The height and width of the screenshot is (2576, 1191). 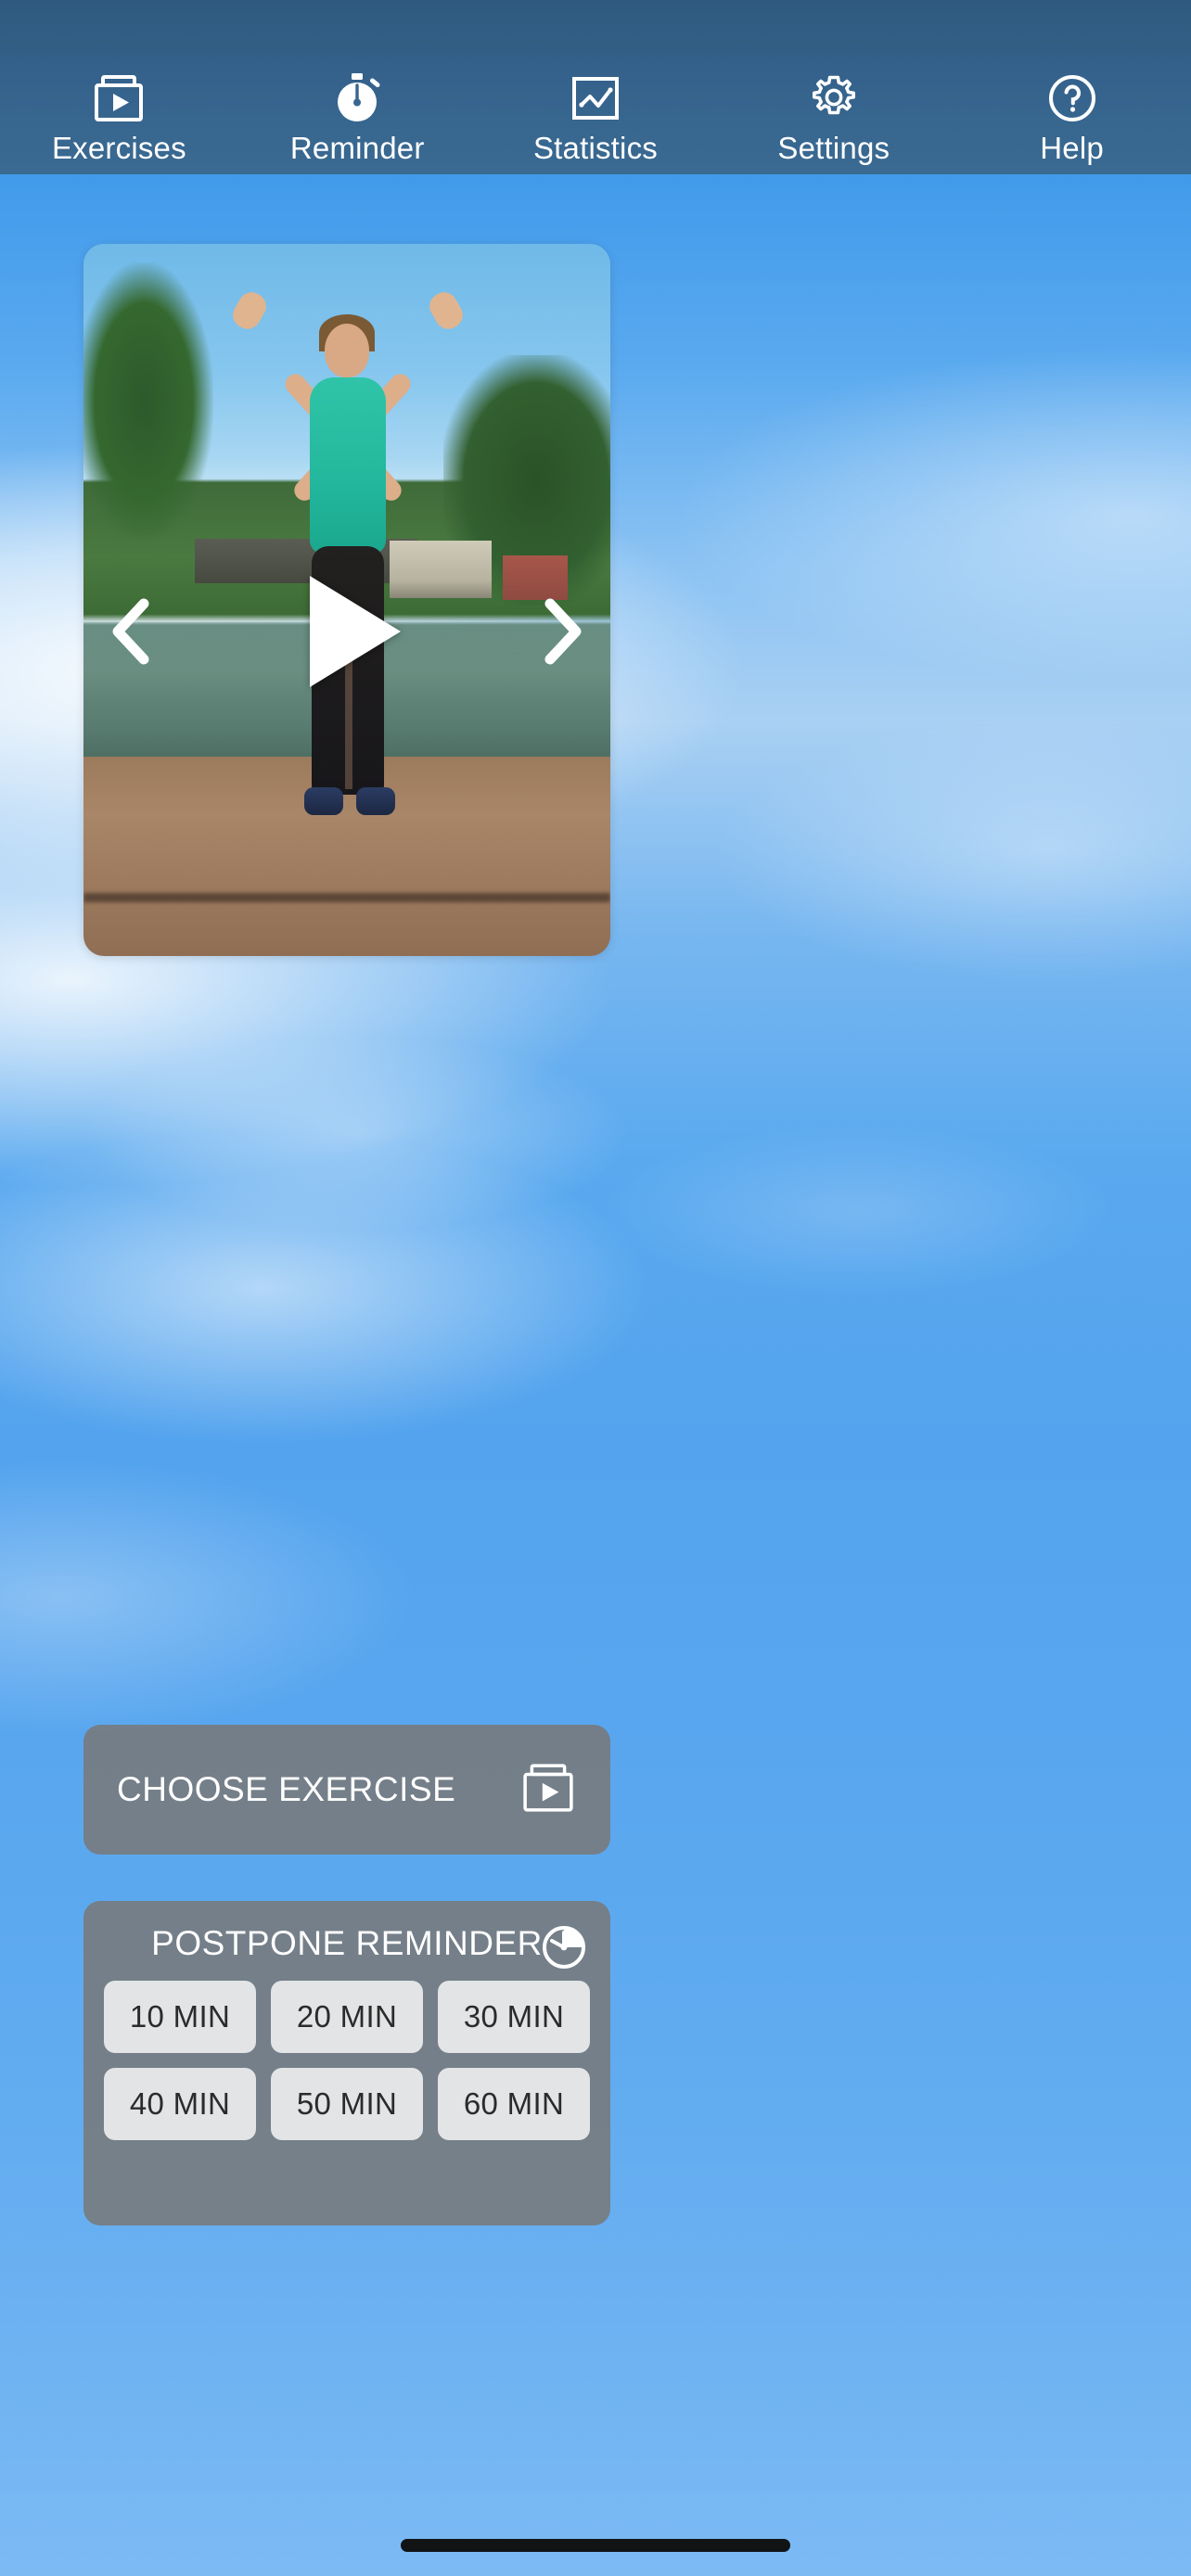 I want to click on postpone-option-20-min: 20 MIN, so click(x=347, y=2017).